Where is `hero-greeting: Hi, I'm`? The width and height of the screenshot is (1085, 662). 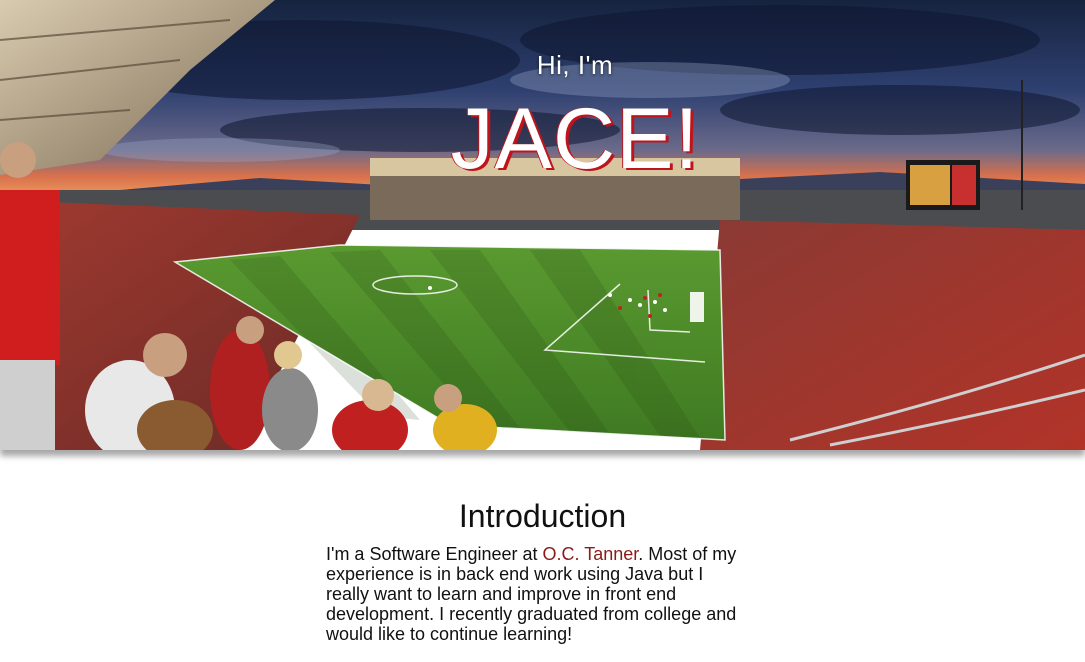
hero-greeting: Hi, I'm is located at coordinates (575, 65).